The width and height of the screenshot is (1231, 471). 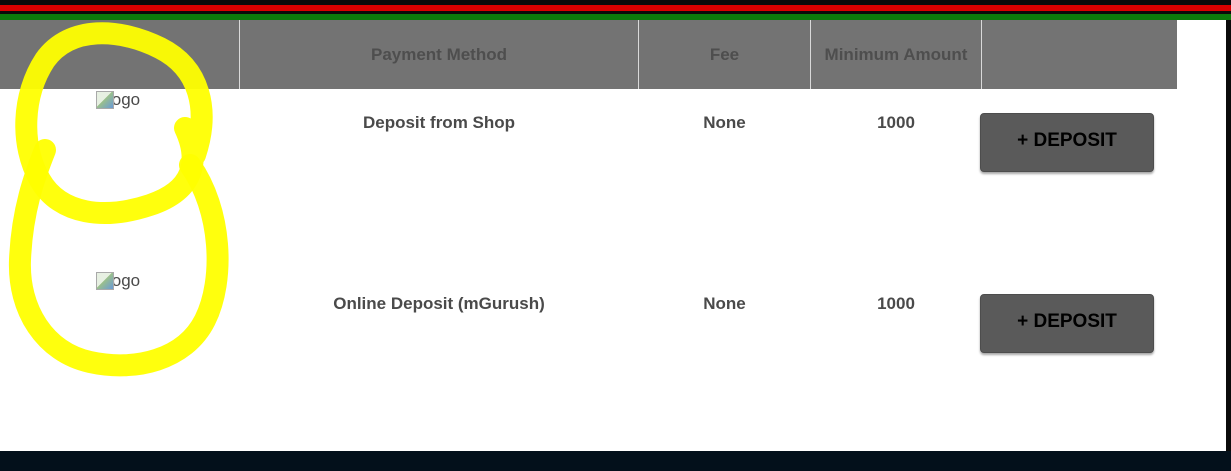 What do you see at coordinates (588, 54) in the screenshot?
I see `table-header: Payment Method Fee Minimum Amount` at bounding box center [588, 54].